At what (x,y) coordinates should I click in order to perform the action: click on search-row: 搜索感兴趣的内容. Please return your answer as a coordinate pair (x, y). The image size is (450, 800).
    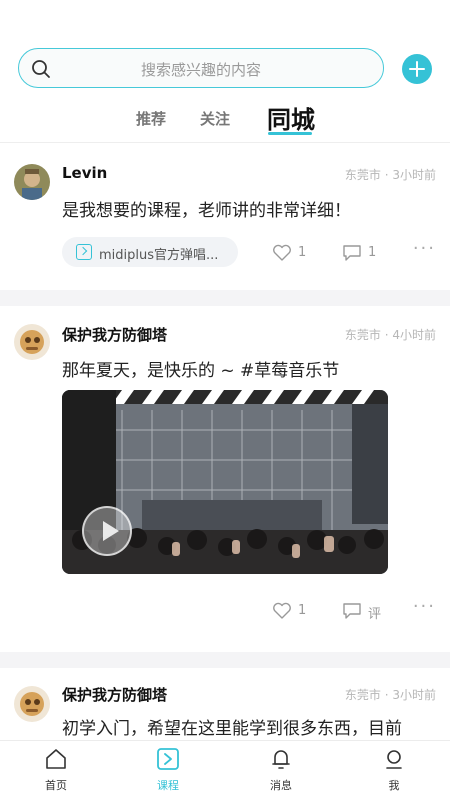
    Looking at the image, I should click on (225, 69).